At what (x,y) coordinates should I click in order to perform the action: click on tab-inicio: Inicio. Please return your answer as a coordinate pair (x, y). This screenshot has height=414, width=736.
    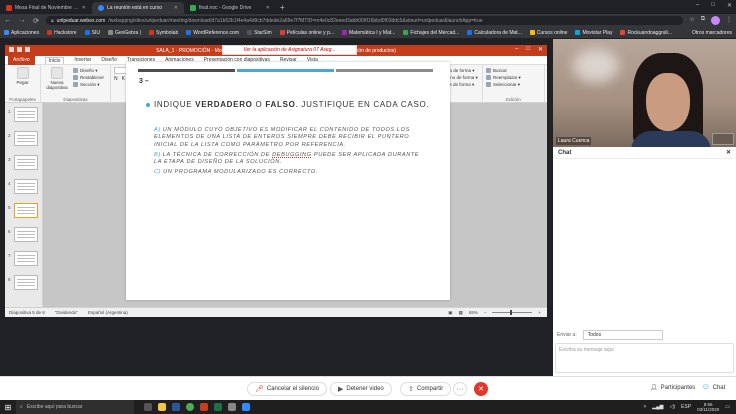
    Looking at the image, I should click on (54, 60).